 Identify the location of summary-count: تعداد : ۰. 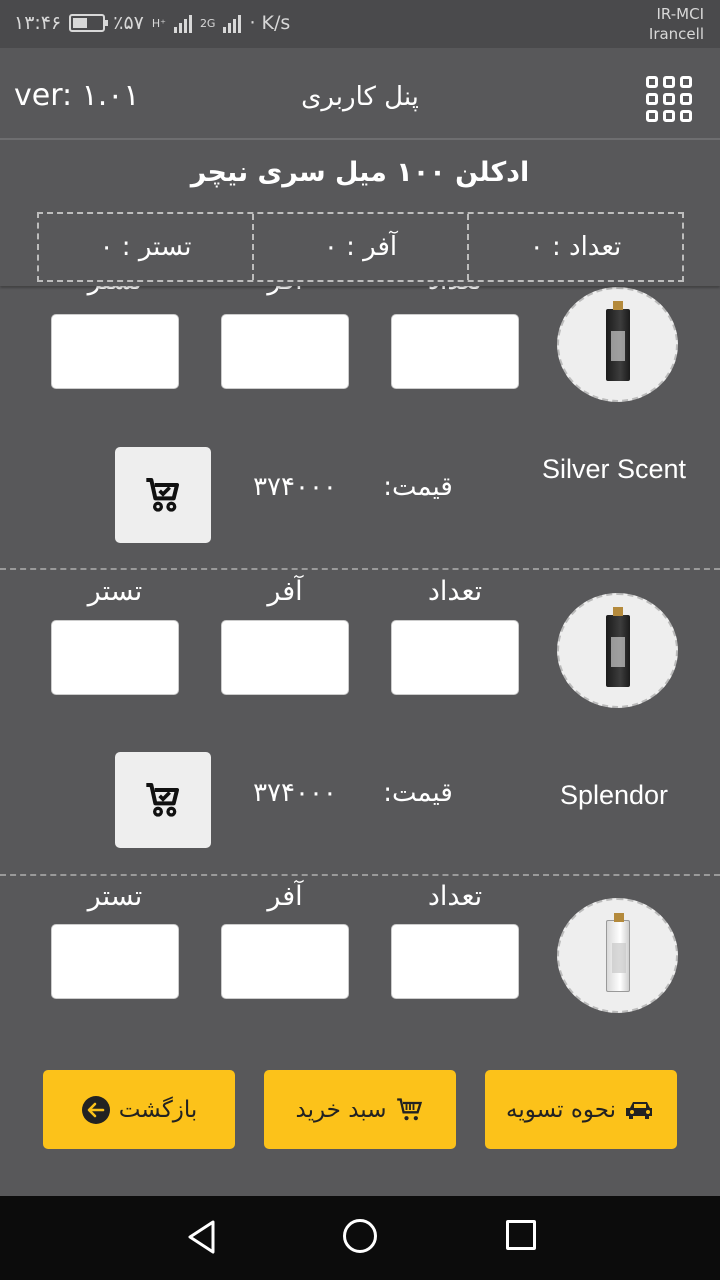
(574, 247).